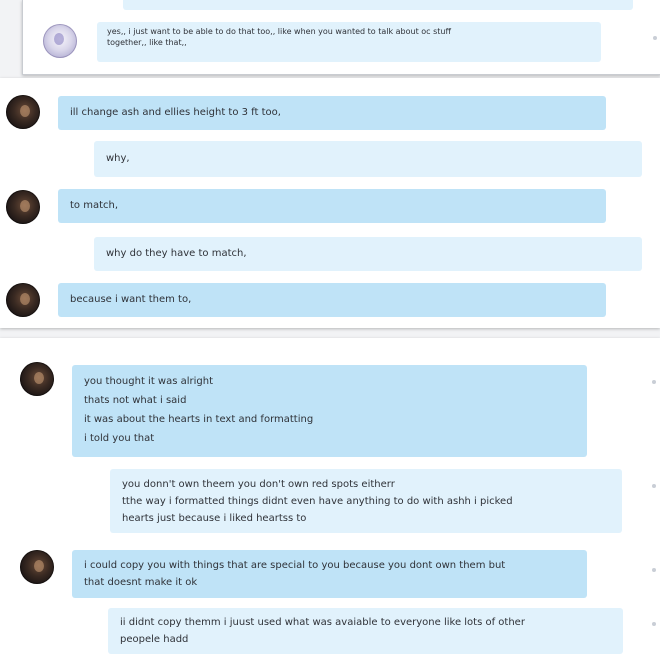  Describe the element at coordinates (214, 518) in the screenshot. I see `message-text-line: hearts just because i liked heartss to` at that location.